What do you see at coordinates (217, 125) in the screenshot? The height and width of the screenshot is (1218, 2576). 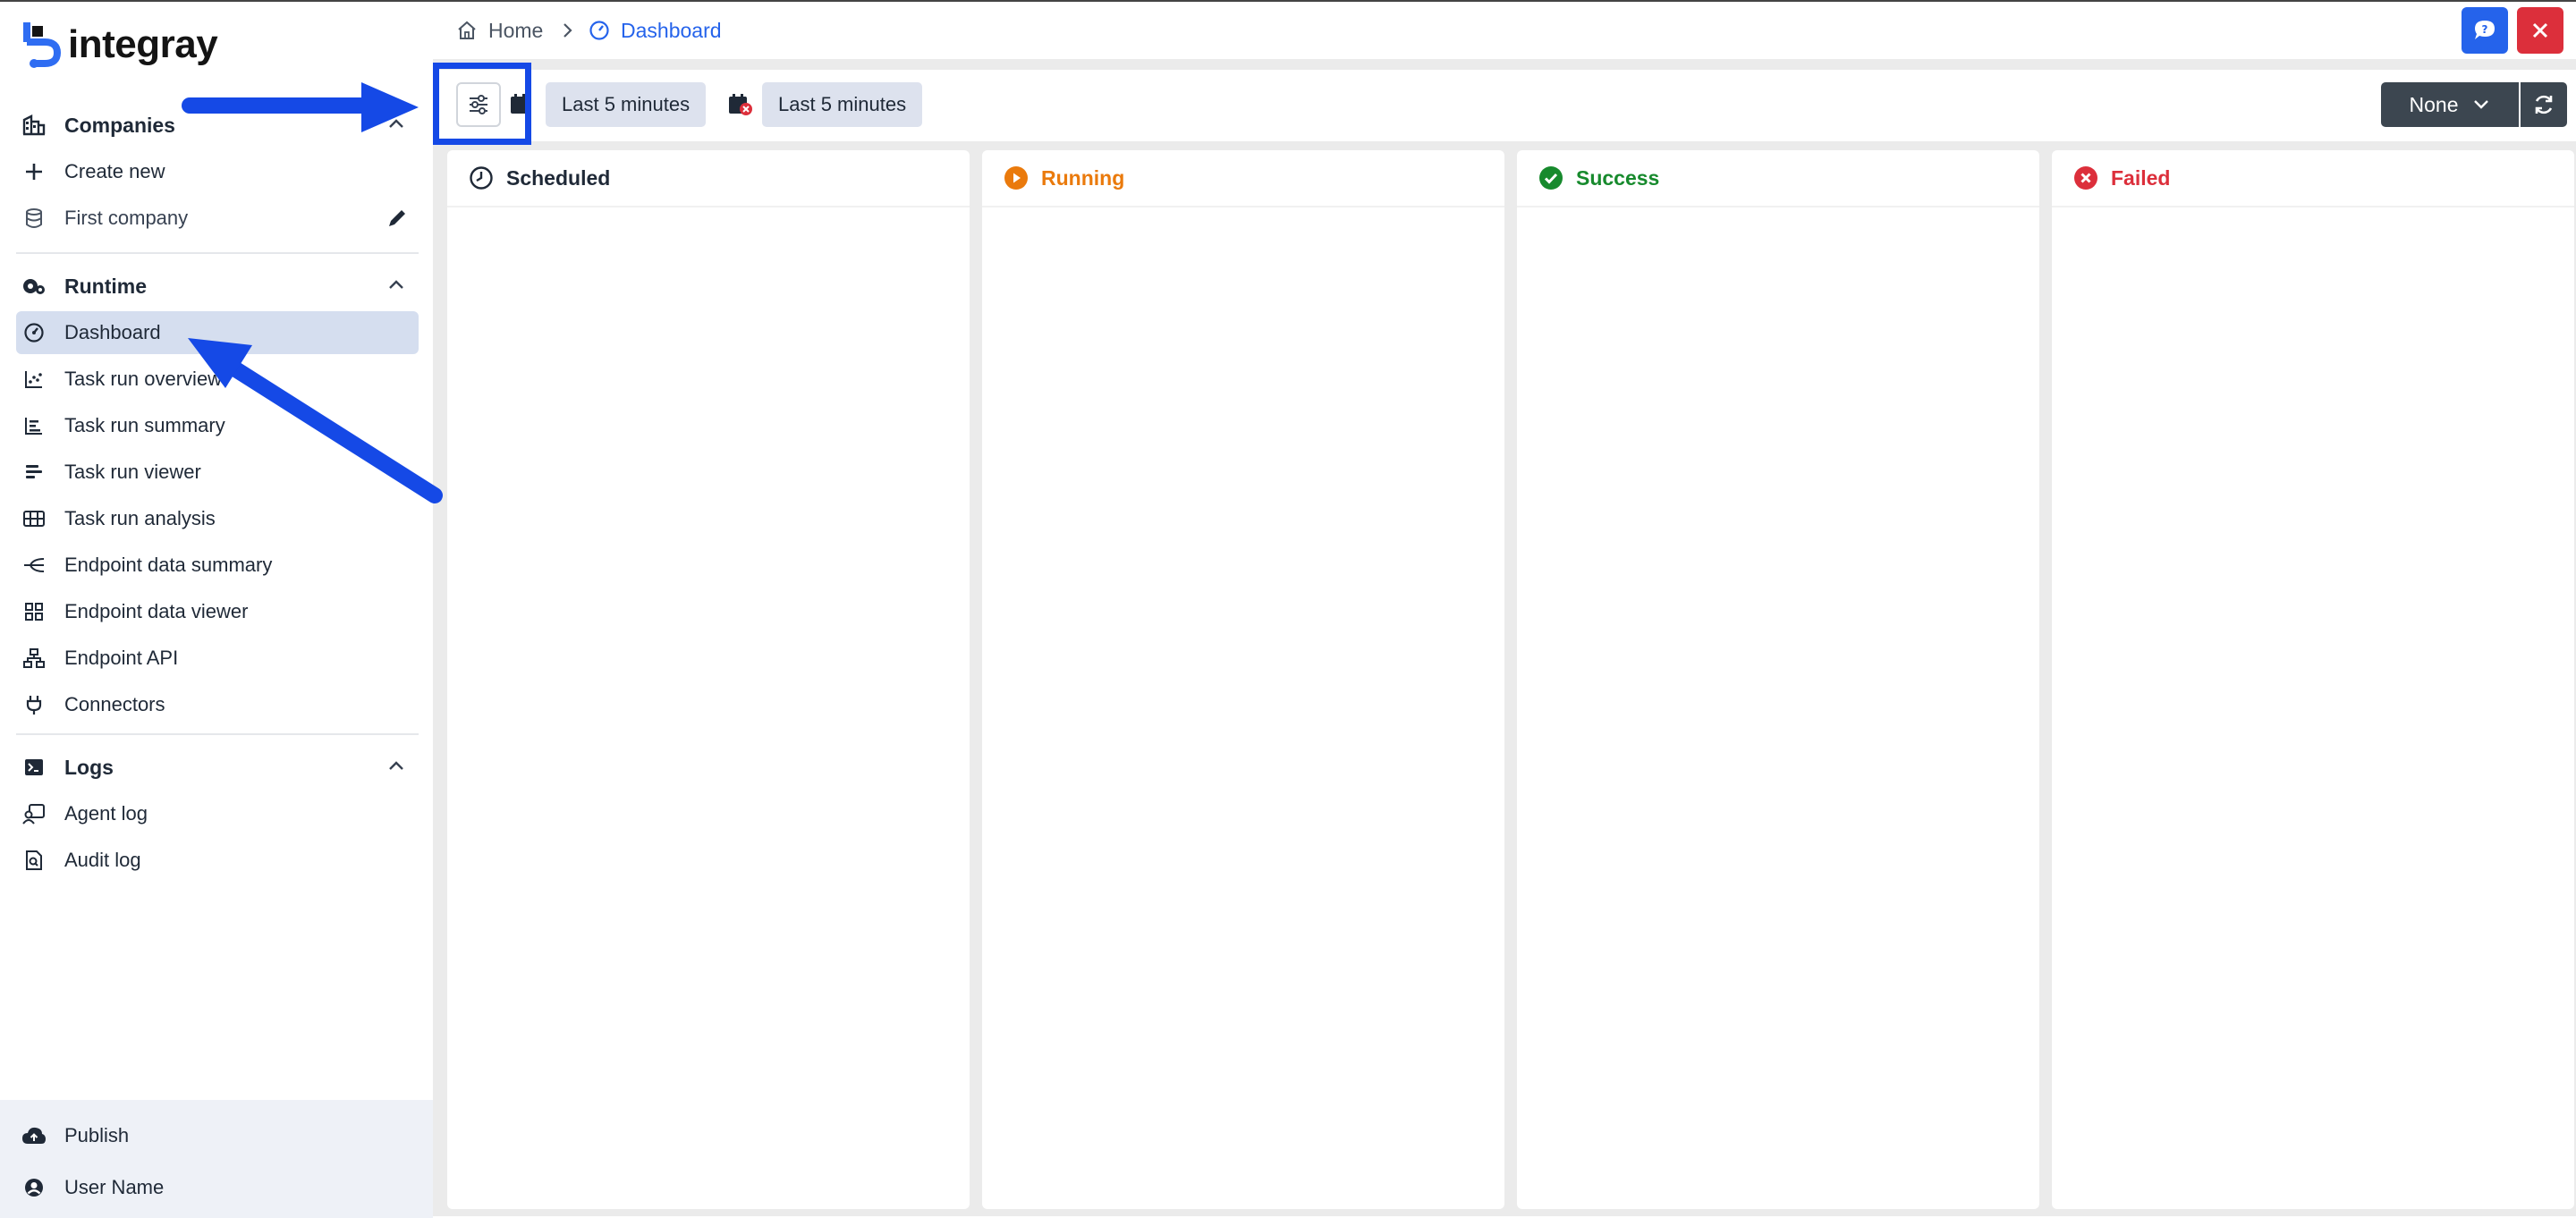 I see `section-companies: Companies` at bounding box center [217, 125].